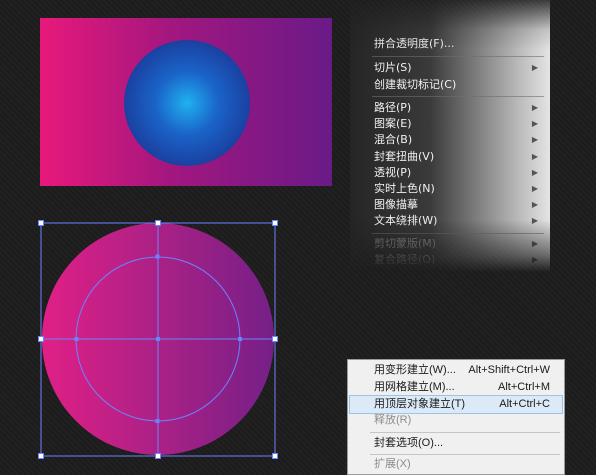 The width and height of the screenshot is (596, 475). Describe the element at coordinates (459, 157) in the screenshot. I see `menu-item-envelope-distort: 封套扭曲(V) ▶` at that location.